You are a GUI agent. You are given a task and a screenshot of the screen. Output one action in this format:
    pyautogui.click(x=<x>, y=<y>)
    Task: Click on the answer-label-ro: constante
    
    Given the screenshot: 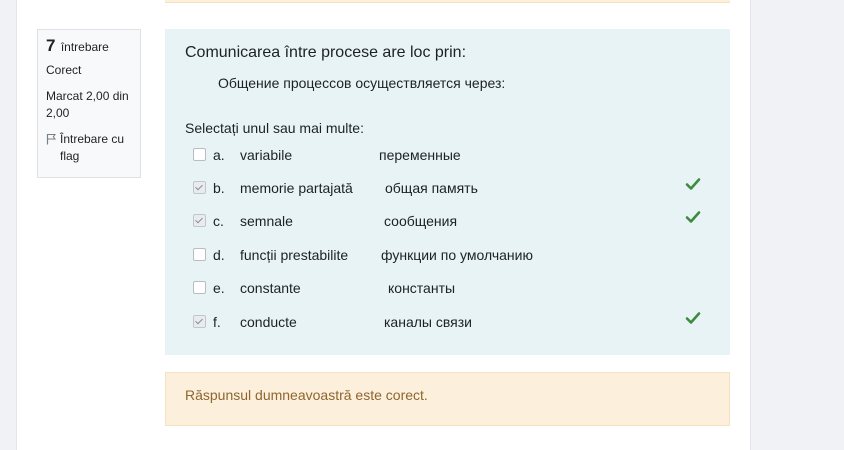 What is the action you would take?
    pyautogui.click(x=270, y=288)
    